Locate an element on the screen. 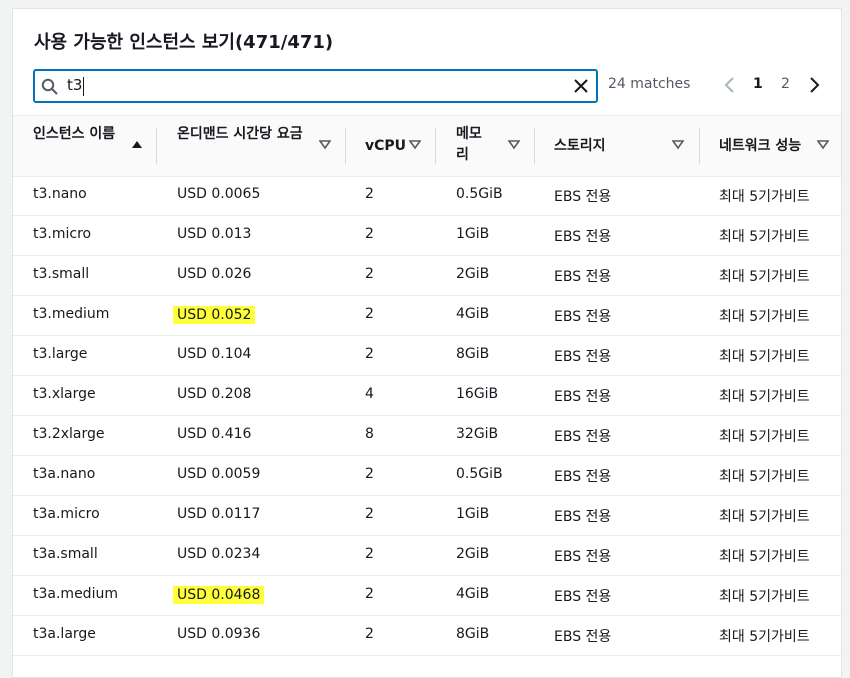 The height and width of the screenshot is (678, 850). text-cursor is located at coordinates (83, 86).